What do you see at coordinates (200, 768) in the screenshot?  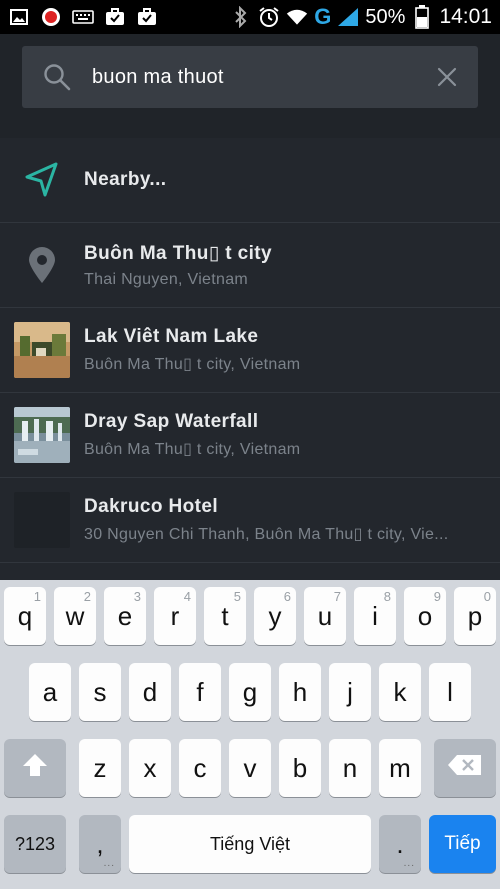 I see `key-c: c` at bounding box center [200, 768].